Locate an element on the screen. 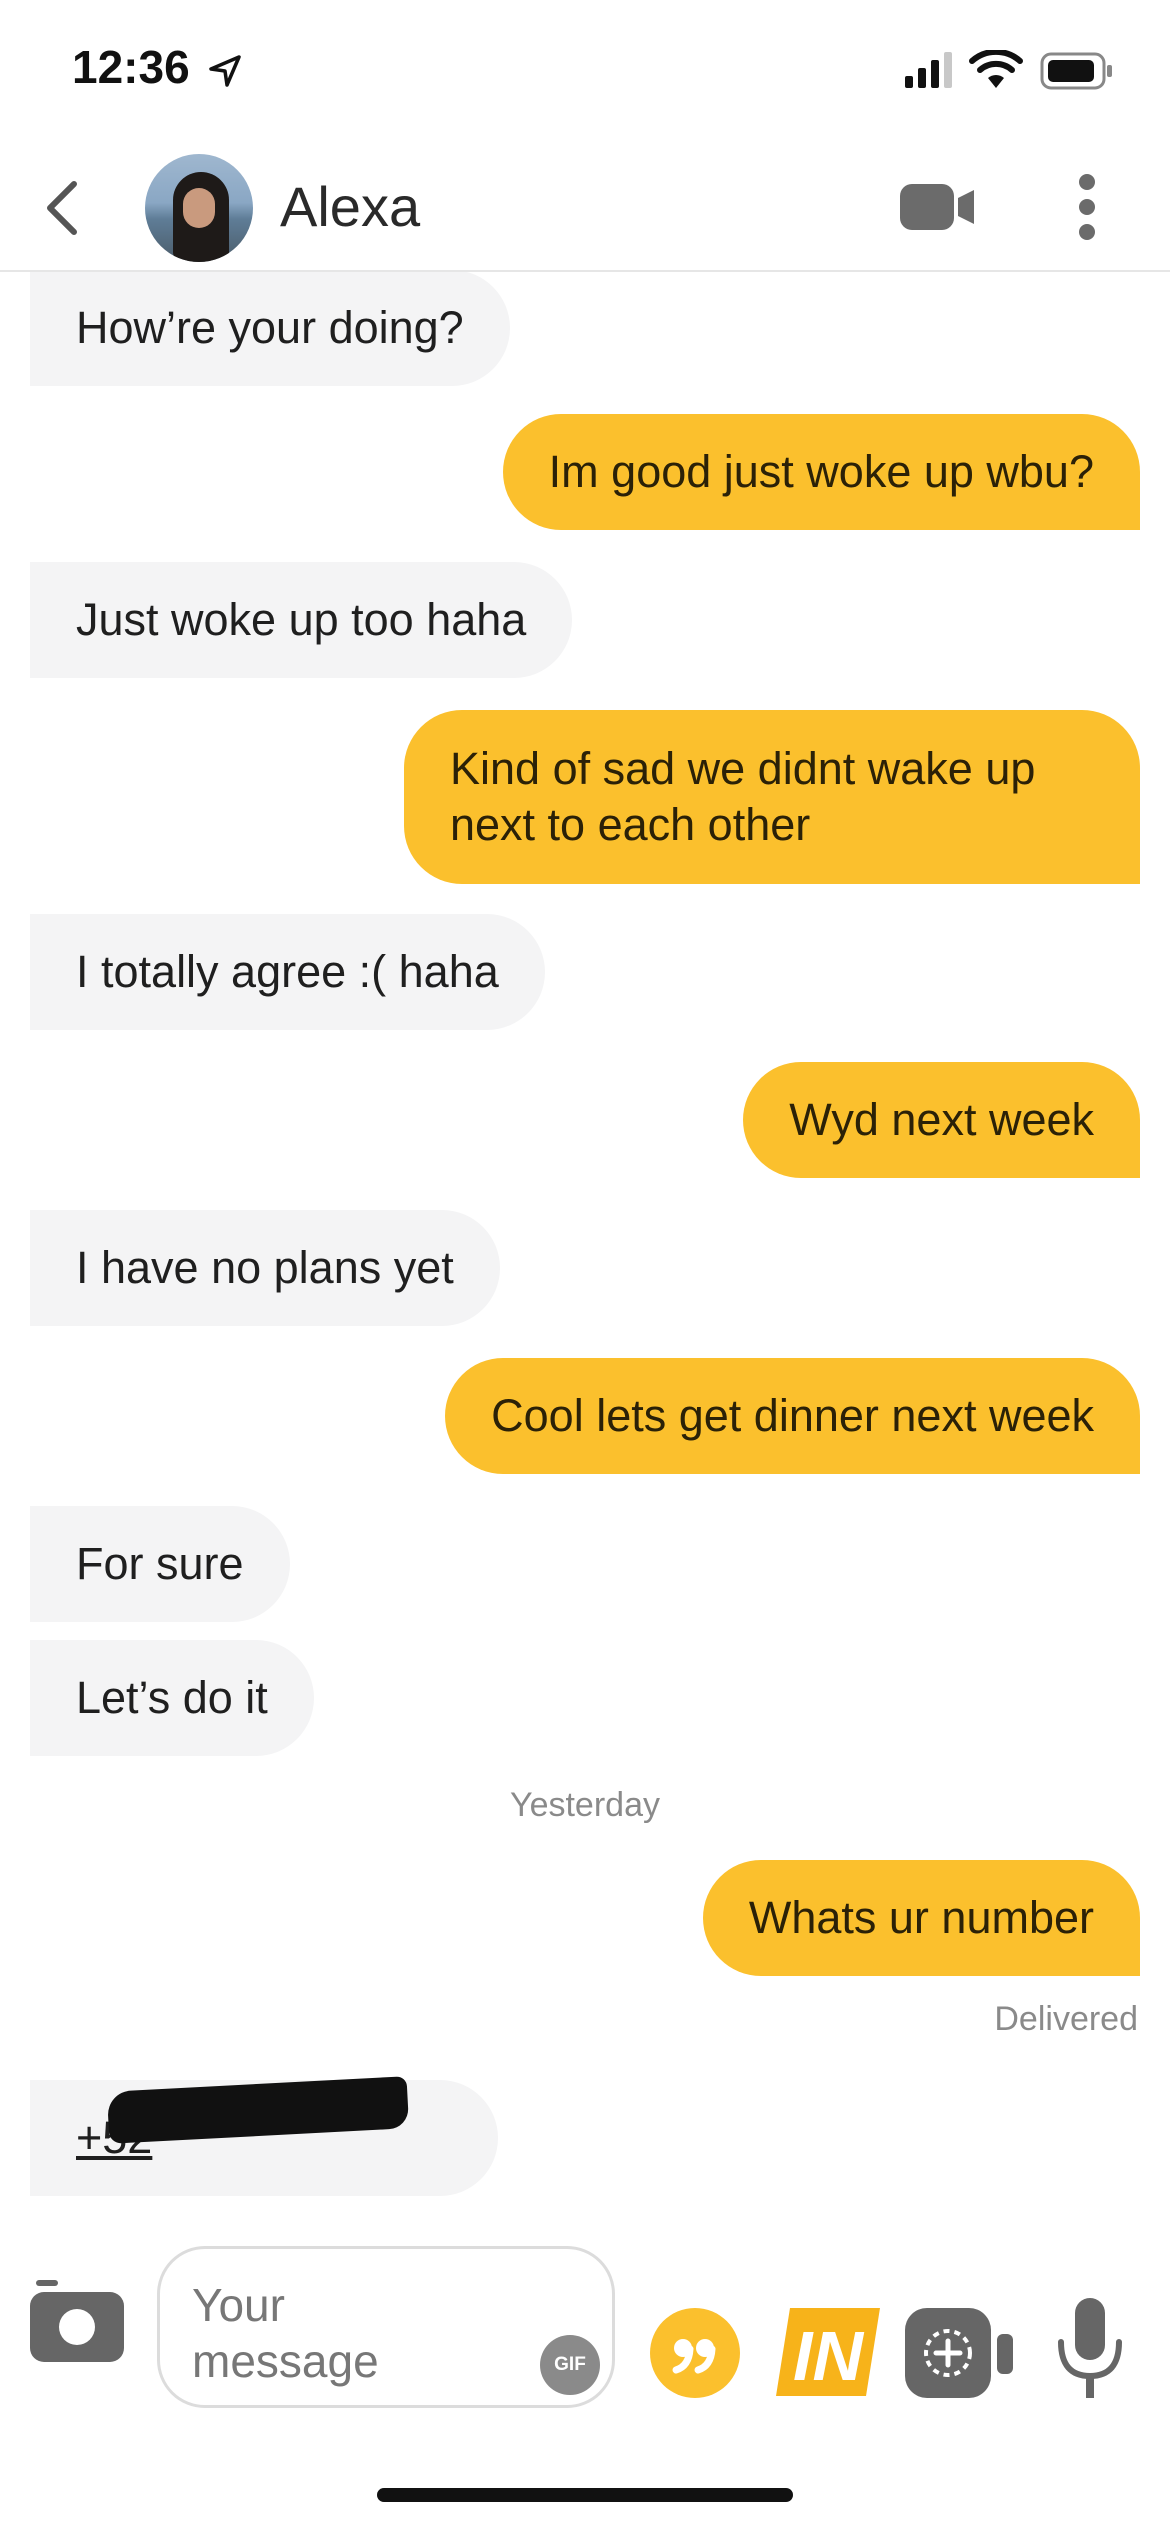 Image resolution: width=1170 pixels, height=2532 pixels. message-composer: Your message GIF IN is located at coordinates (585, 2340).